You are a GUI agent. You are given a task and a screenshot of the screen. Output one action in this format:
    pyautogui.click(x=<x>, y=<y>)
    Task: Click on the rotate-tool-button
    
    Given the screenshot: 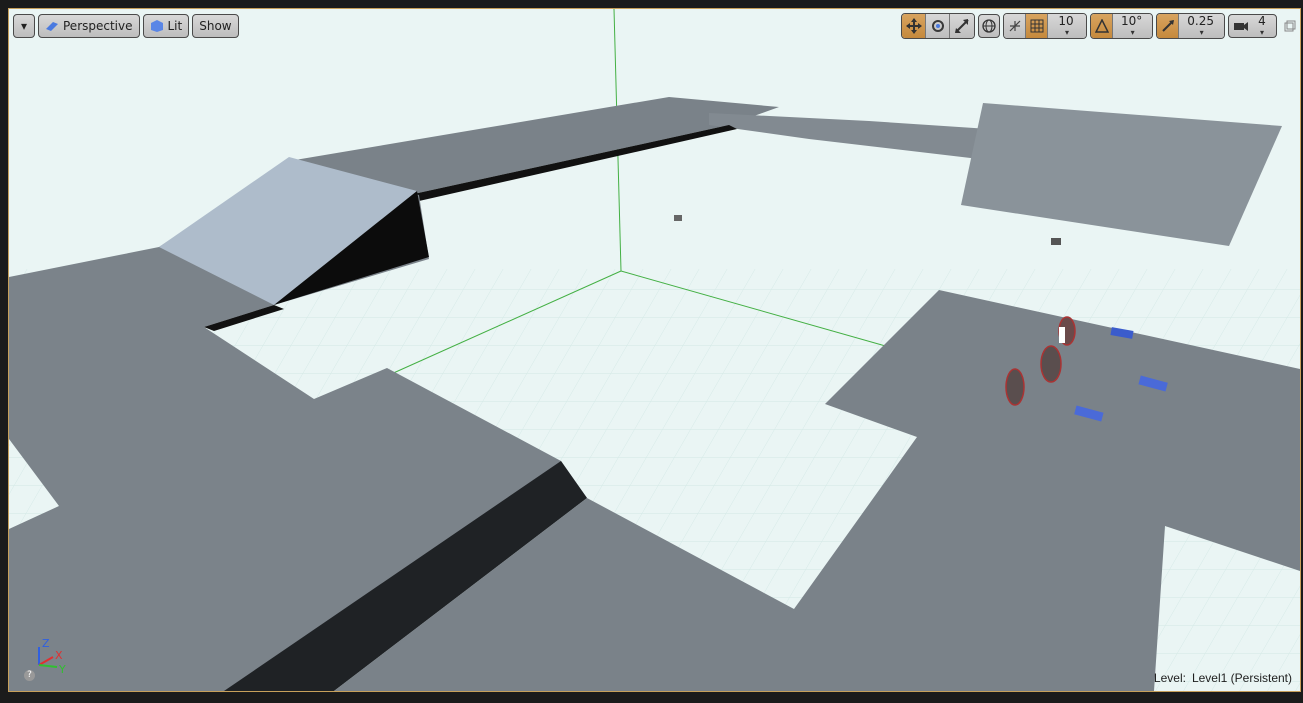 What is the action you would take?
    pyautogui.click(x=938, y=26)
    